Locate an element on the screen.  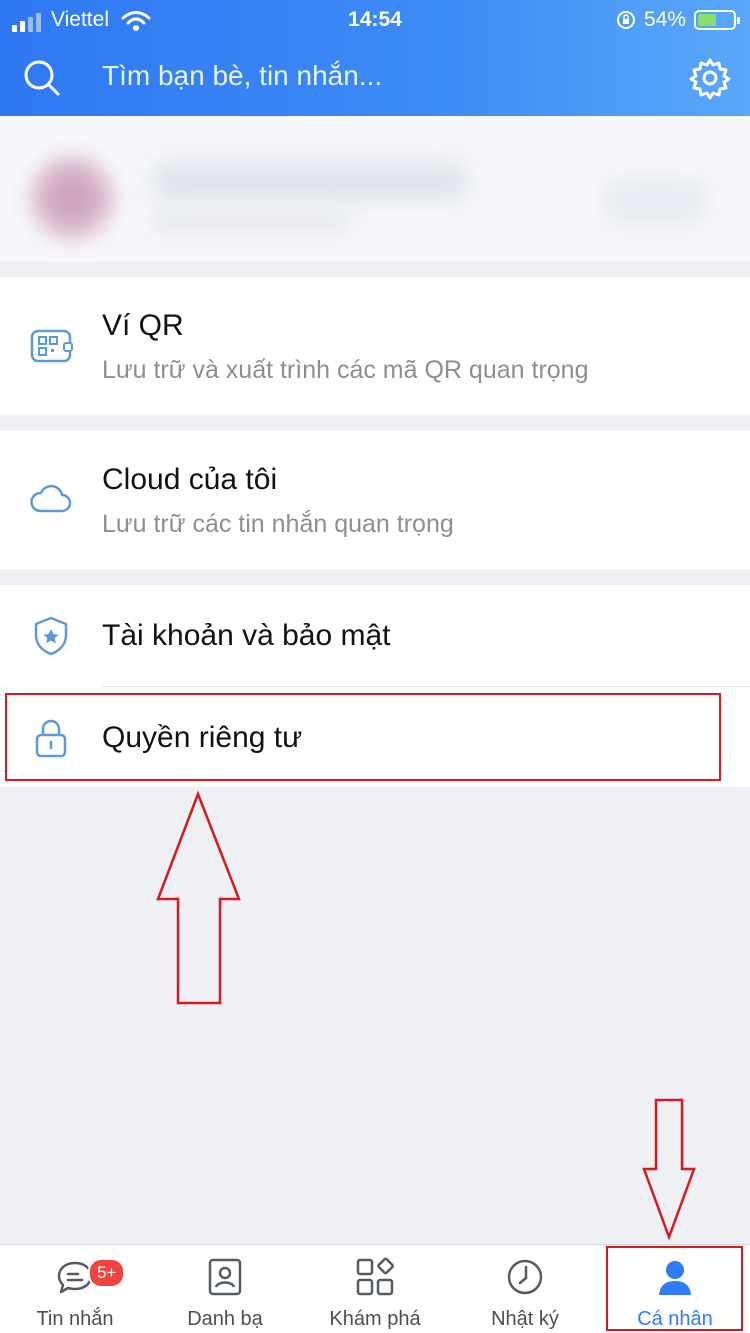
tab-timeline: Nhật ký is located at coordinates (525, 1289).